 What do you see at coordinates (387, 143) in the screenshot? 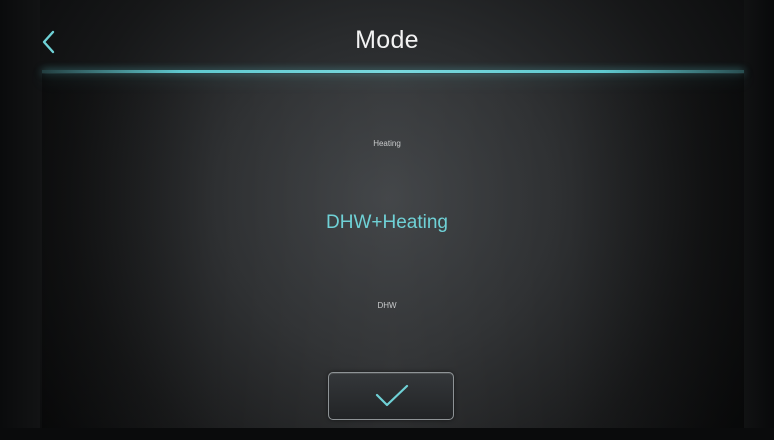
I see `mode-option-heating: Heating` at bounding box center [387, 143].